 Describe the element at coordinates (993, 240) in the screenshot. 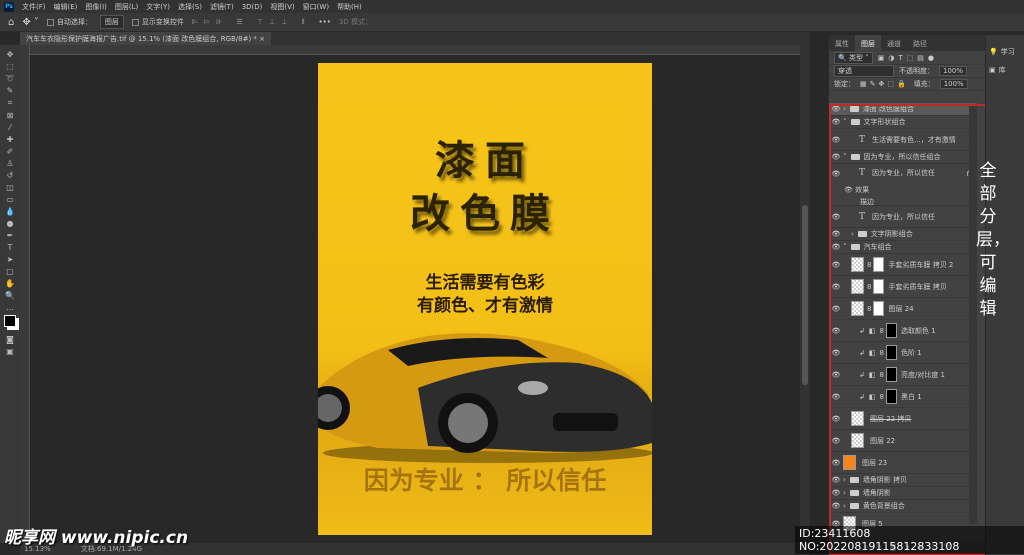

I see `annotation-text: 全部分层，可编辑` at that location.